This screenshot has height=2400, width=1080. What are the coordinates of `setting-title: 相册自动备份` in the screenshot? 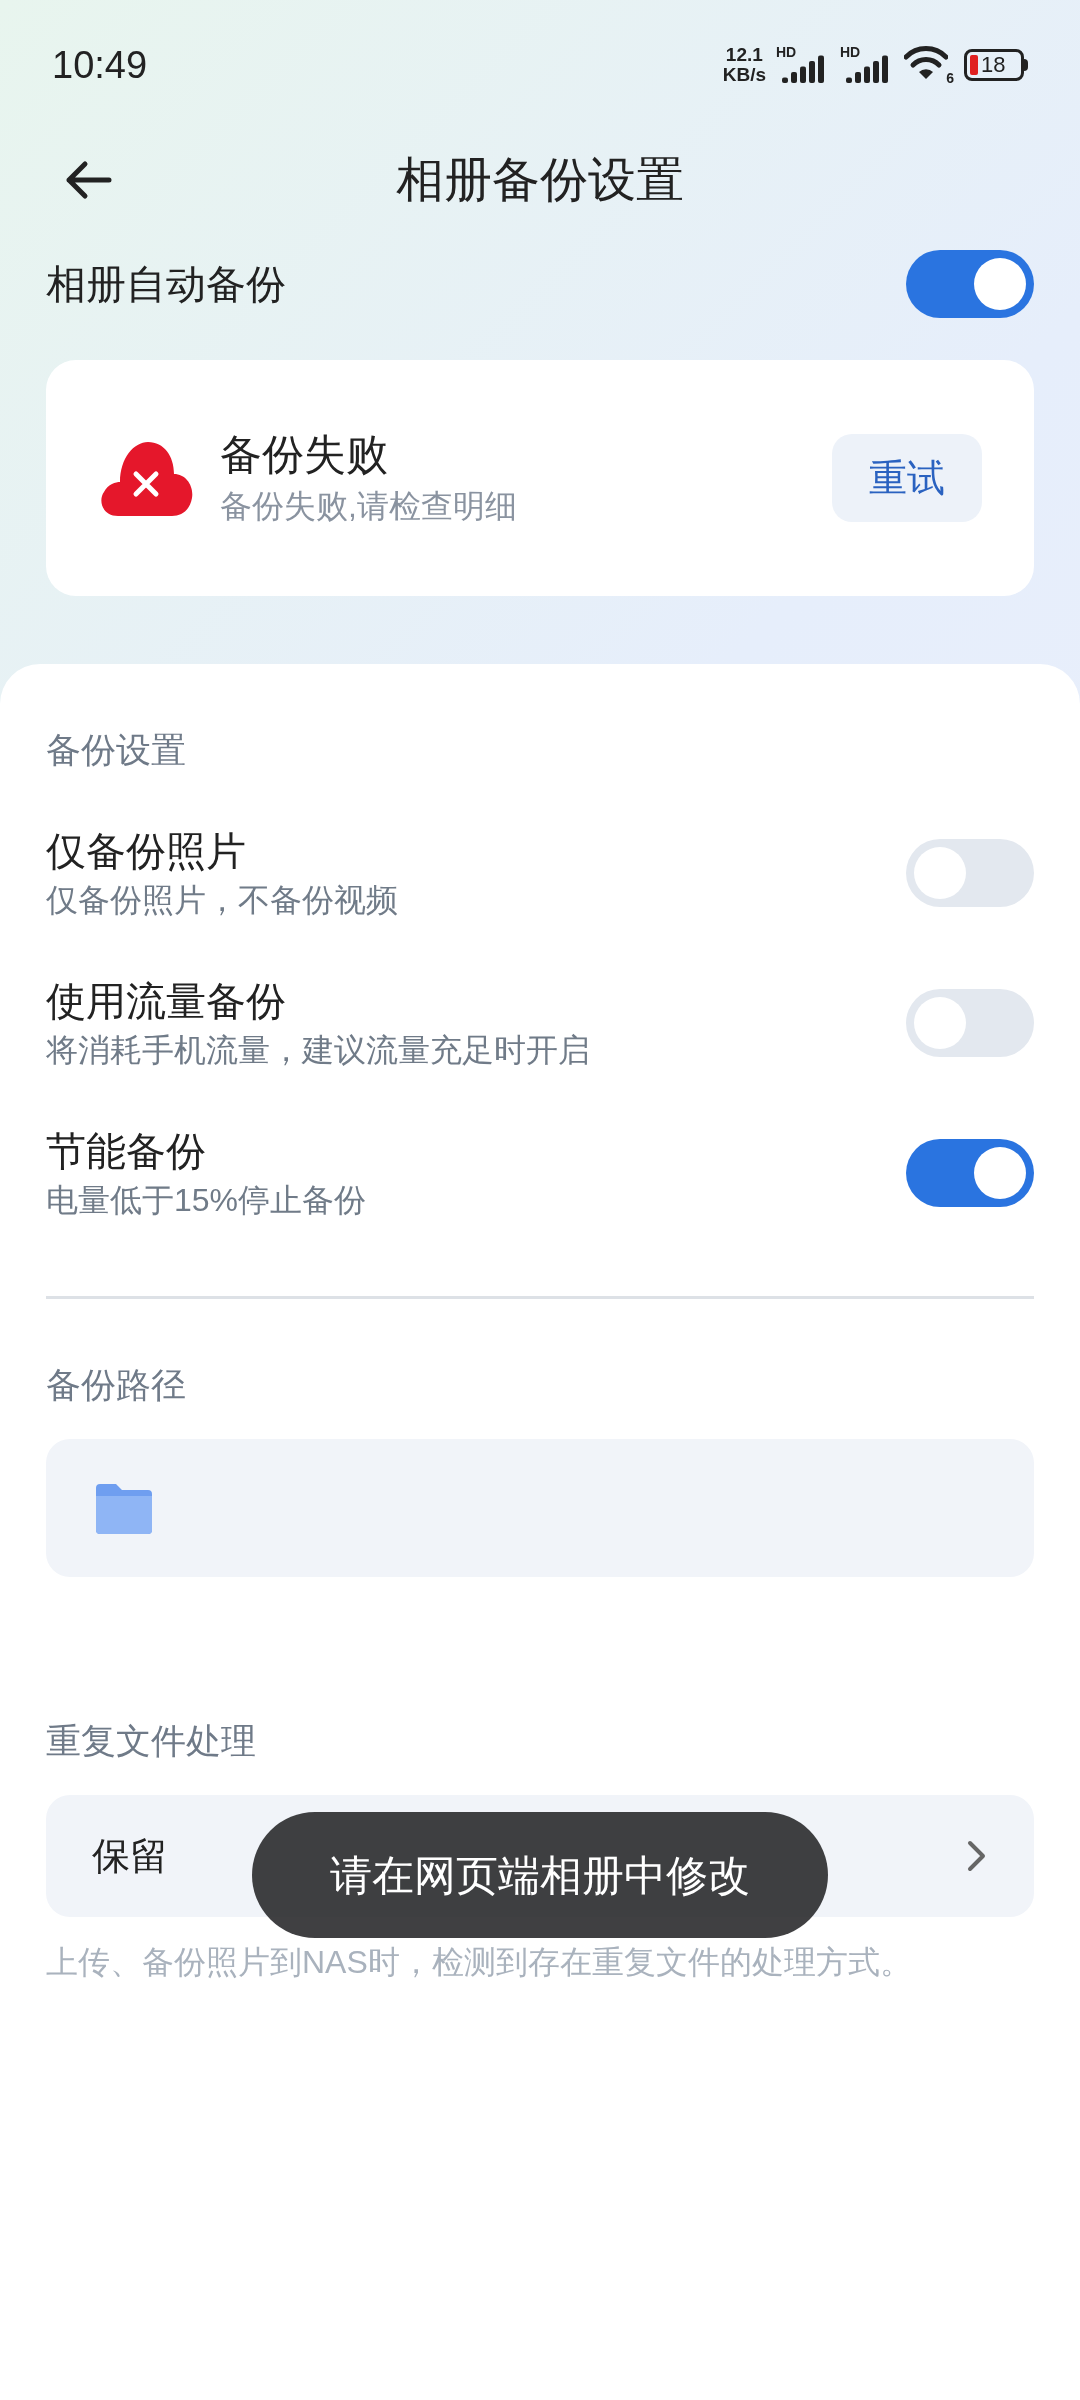 It's located at (166, 284).